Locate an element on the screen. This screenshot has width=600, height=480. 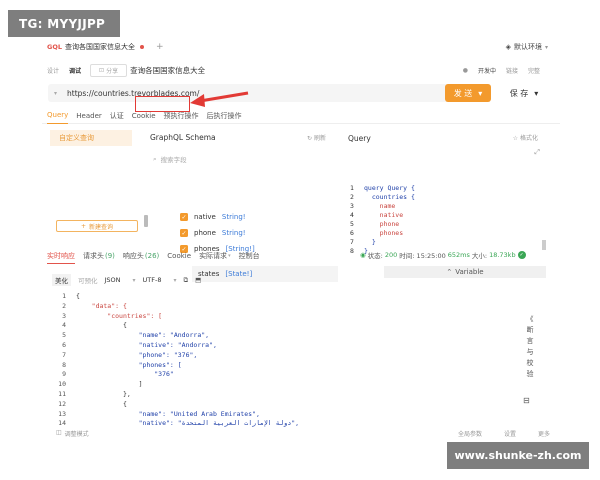
code-line: 6 "native": "Andorra", is located at coordinates (174, 346).